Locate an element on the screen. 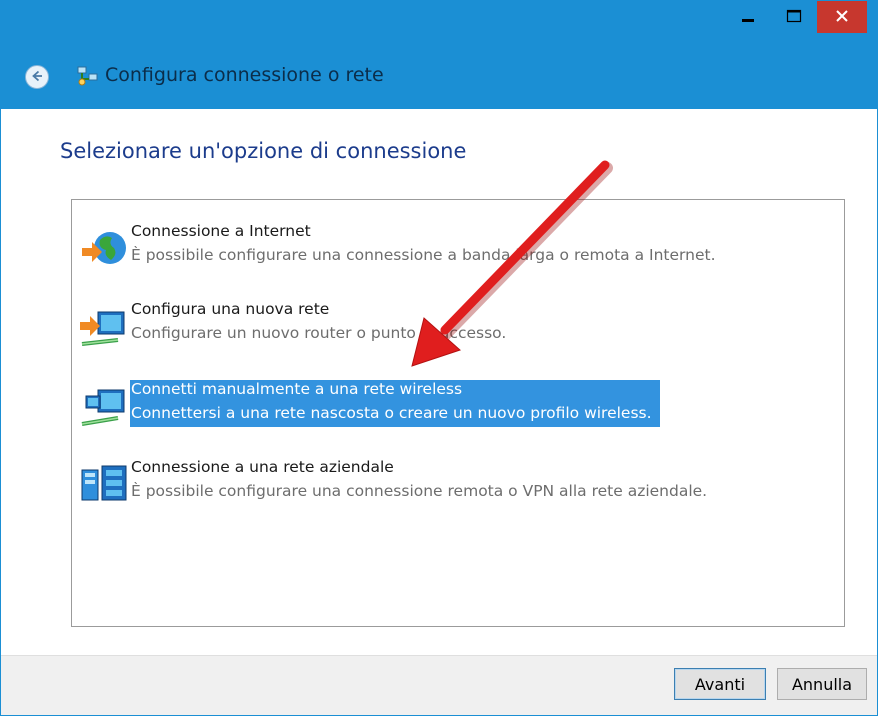 The image size is (878, 716). workplace-network-icon is located at coordinates (104, 485).